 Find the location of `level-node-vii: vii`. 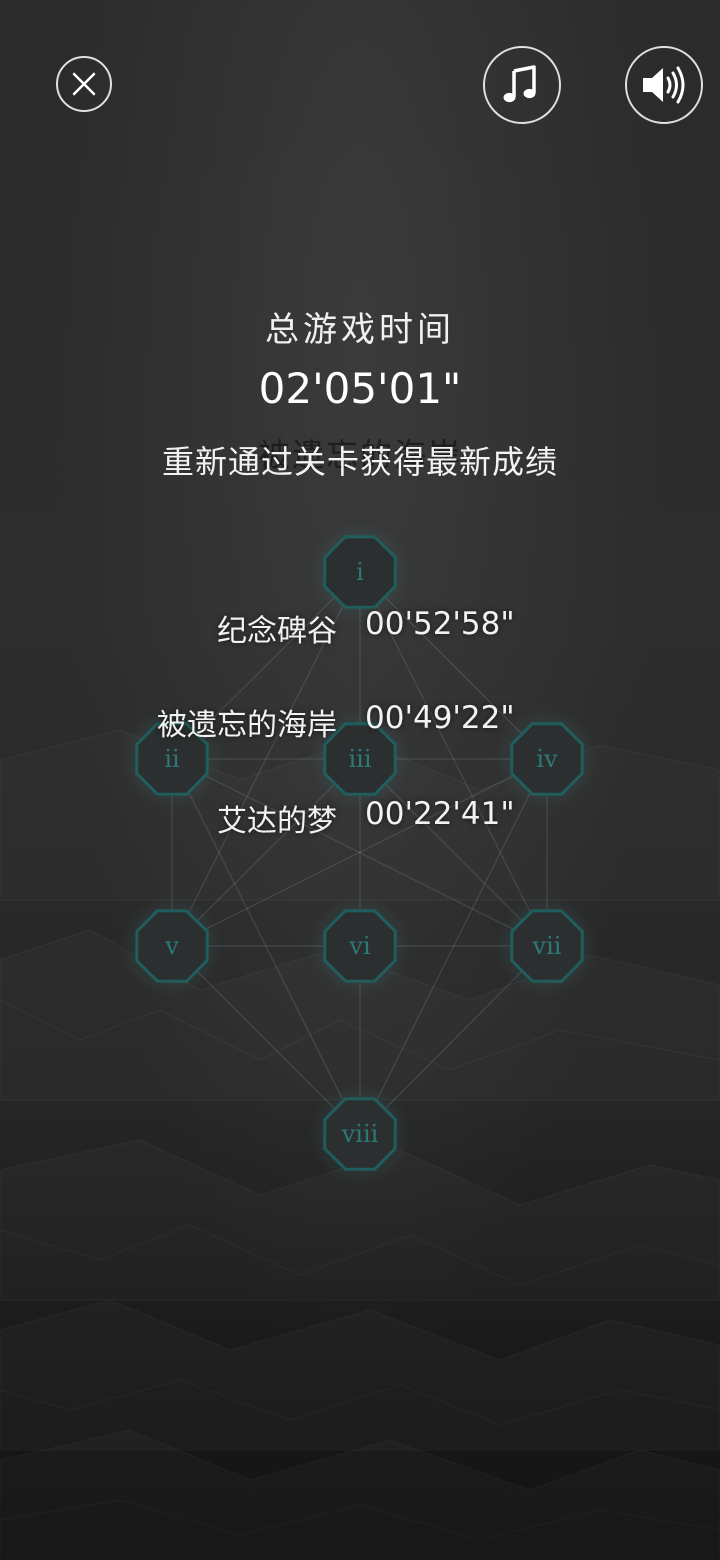

level-node-vii: vii is located at coordinates (547, 946).